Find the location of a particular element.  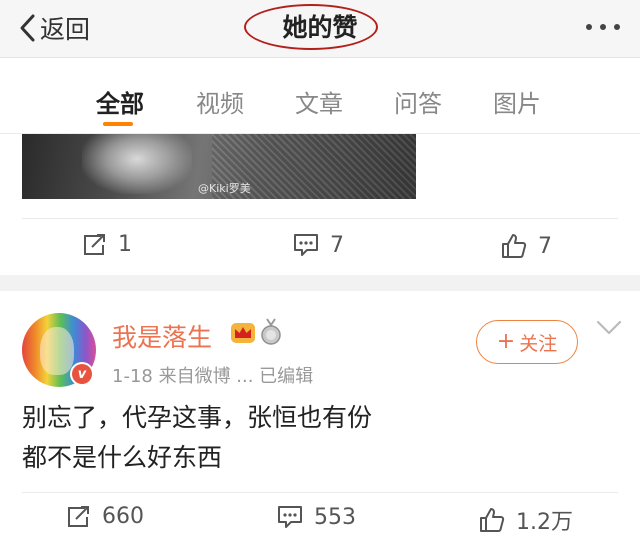

follow-label: 关注 is located at coordinates (538, 343).